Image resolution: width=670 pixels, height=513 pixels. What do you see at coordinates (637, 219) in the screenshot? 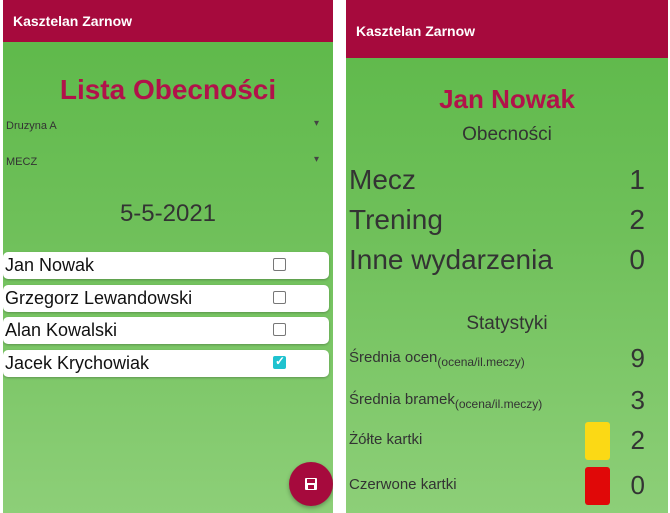
I see `attendance-value: 2` at bounding box center [637, 219].